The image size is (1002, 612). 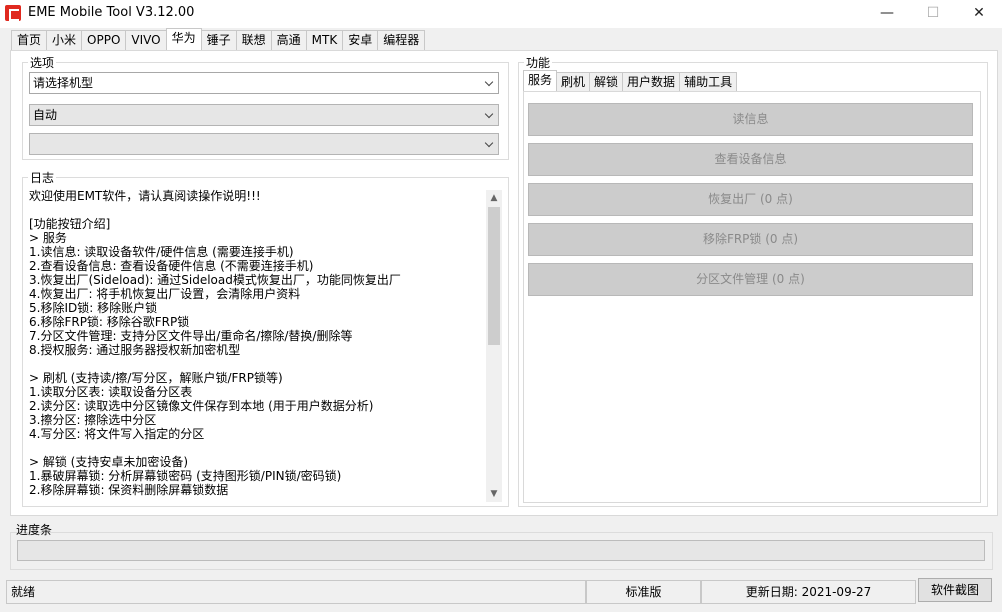 What do you see at coordinates (93, 308) in the screenshot?
I see `log-line: 5.移除ID锁: 移除账户锁` at bounding box center [93, 308].